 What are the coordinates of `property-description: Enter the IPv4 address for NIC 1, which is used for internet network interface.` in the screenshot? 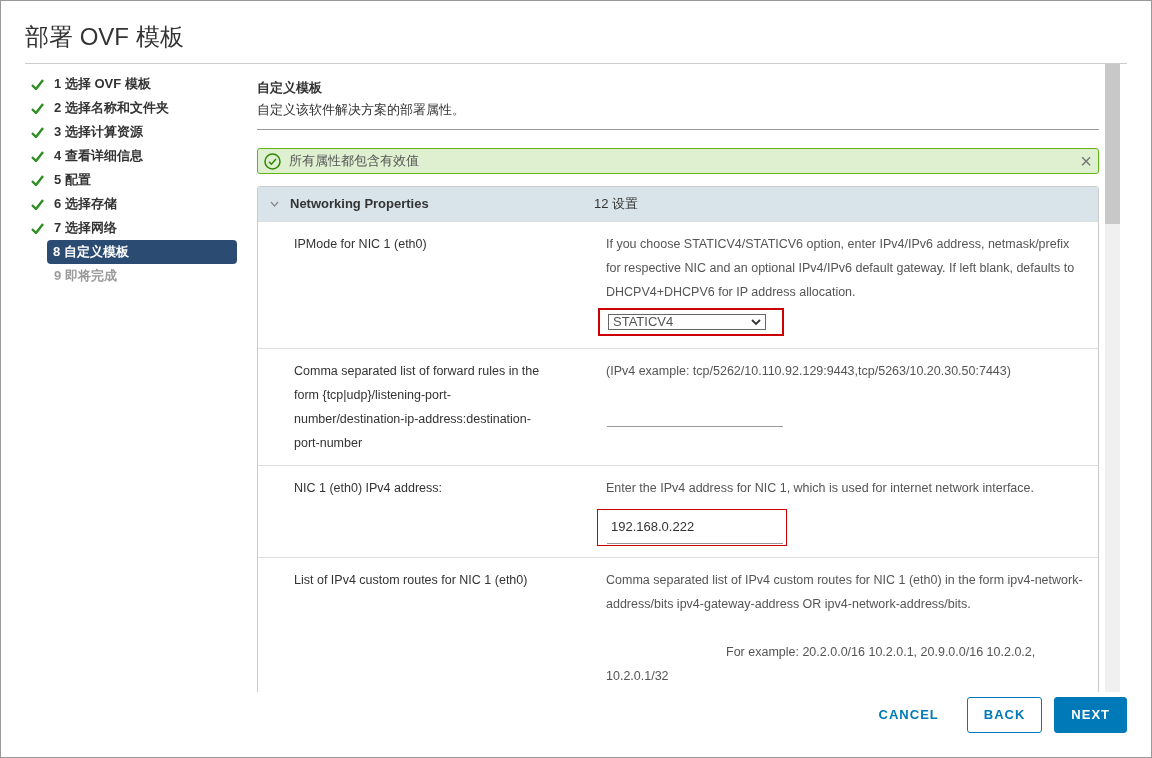 It's located at (820, 488).